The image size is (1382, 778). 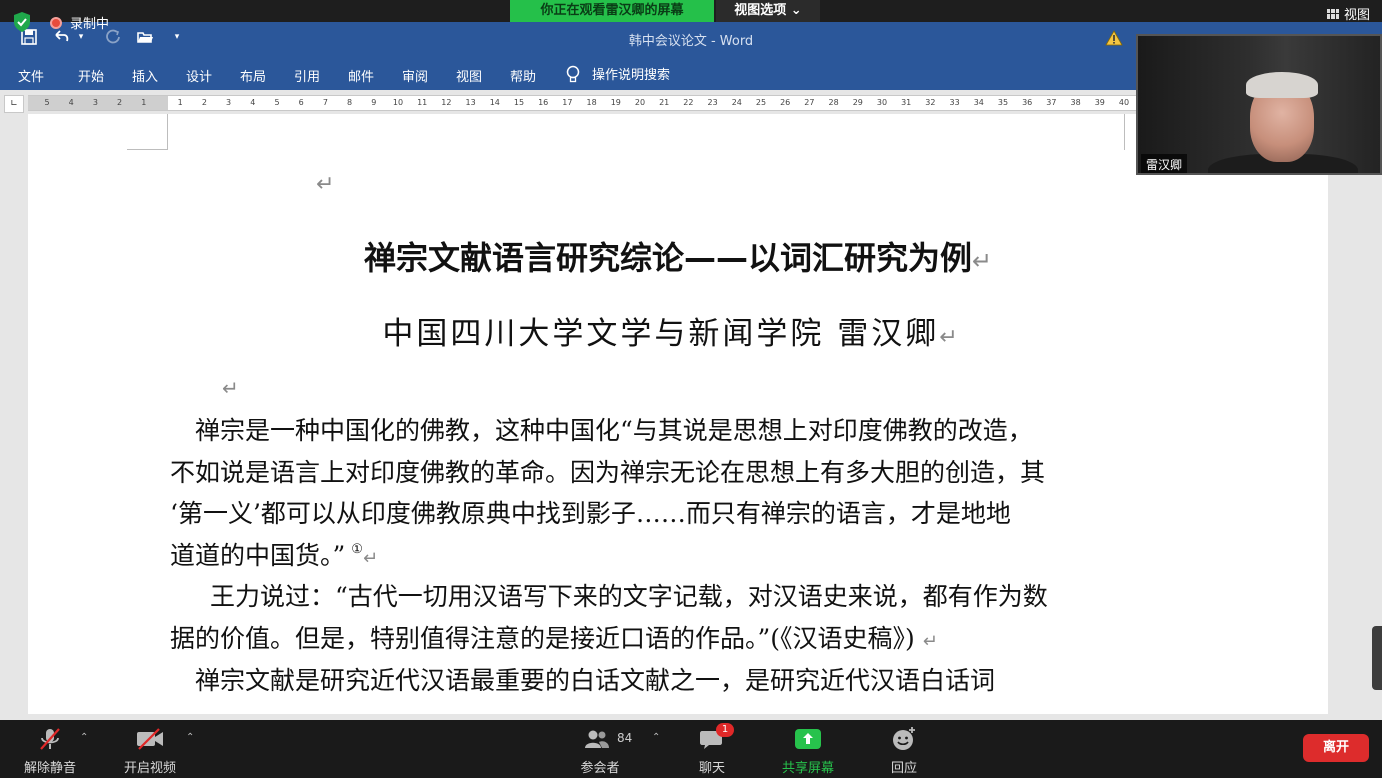 What do you see at coordinates (71, 102) in the screenshot?
I see `ruler-tick-label: 4` at bounding box center [71, 102].